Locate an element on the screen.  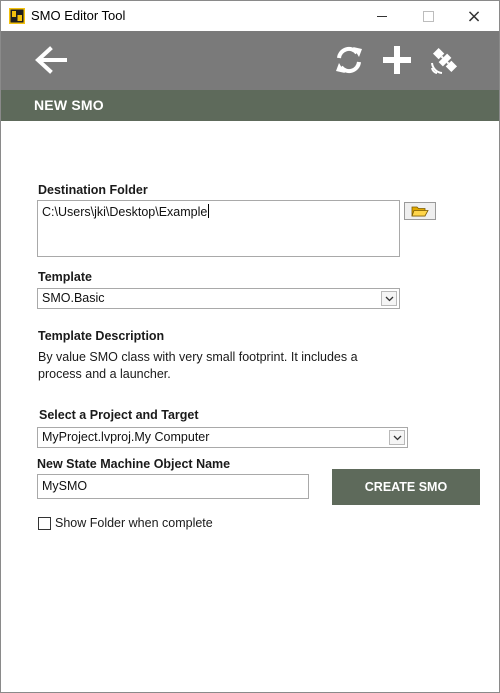
smo-name-value: MySMO is located at coordinates (65, 486).